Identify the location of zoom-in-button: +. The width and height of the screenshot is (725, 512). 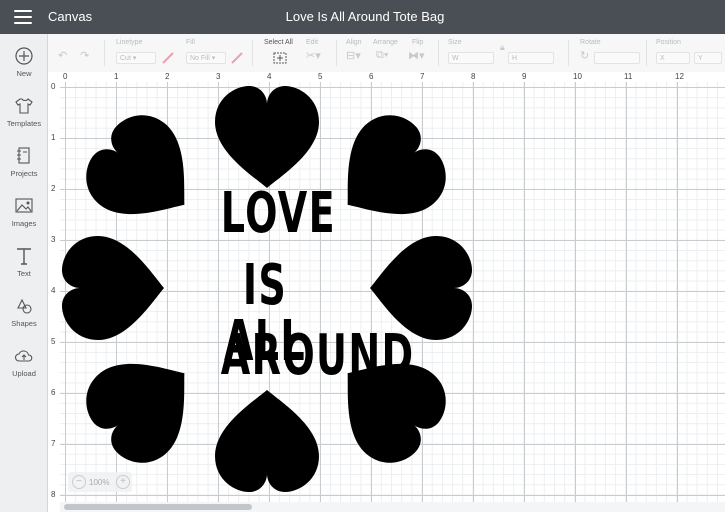
(123, 482).